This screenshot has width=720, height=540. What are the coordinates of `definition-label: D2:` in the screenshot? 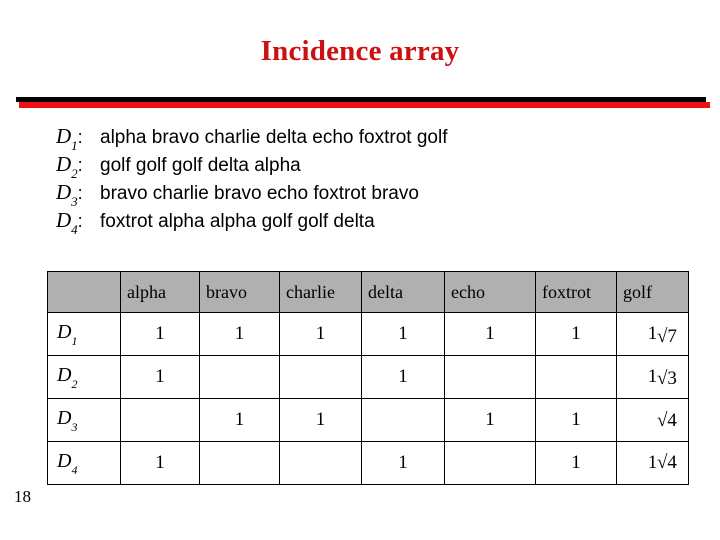 It's located at (69, 167).